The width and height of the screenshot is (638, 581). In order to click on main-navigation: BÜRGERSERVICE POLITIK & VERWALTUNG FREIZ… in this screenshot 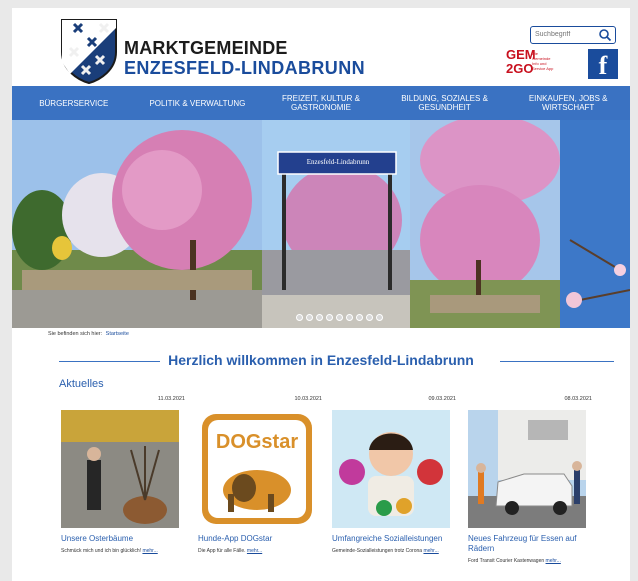, I will do `click(321, 103)`.